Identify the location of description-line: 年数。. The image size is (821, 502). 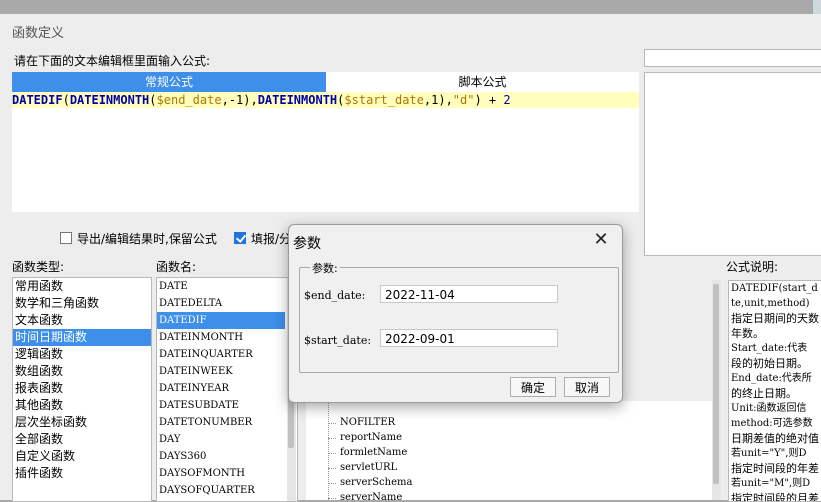
(747, 333).